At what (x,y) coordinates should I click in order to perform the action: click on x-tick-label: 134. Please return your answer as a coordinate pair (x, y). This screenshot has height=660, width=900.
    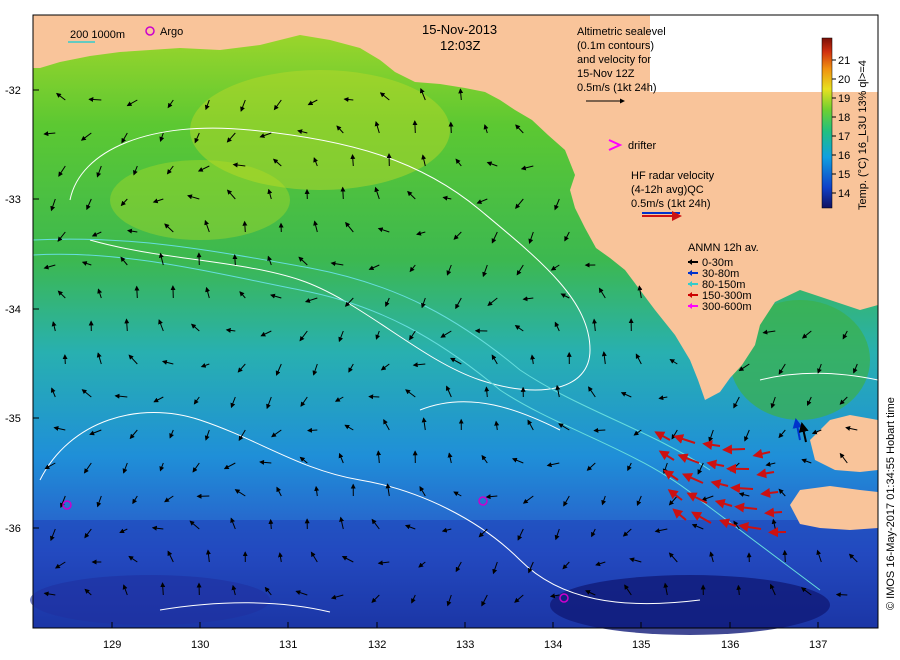
    Looking at the image, I should click on (553, 645).